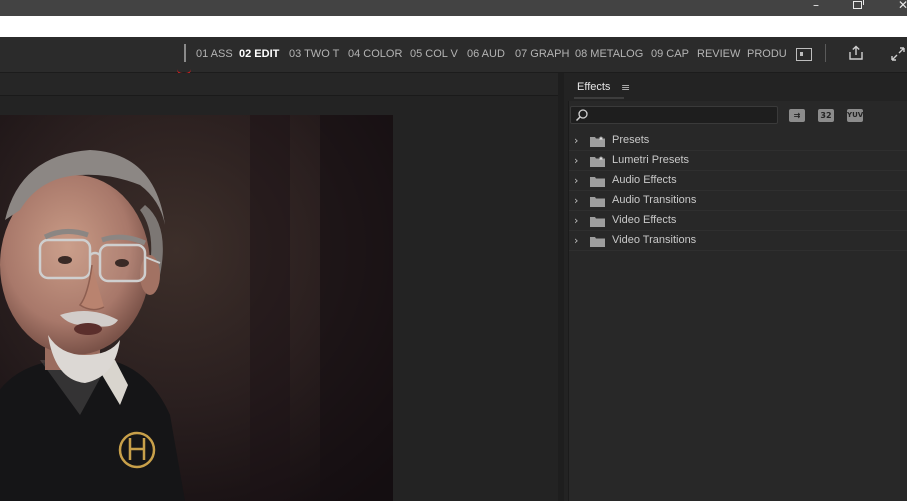  I want to click on effects-tree-item-label: Video Transitions, so click(654, 240).